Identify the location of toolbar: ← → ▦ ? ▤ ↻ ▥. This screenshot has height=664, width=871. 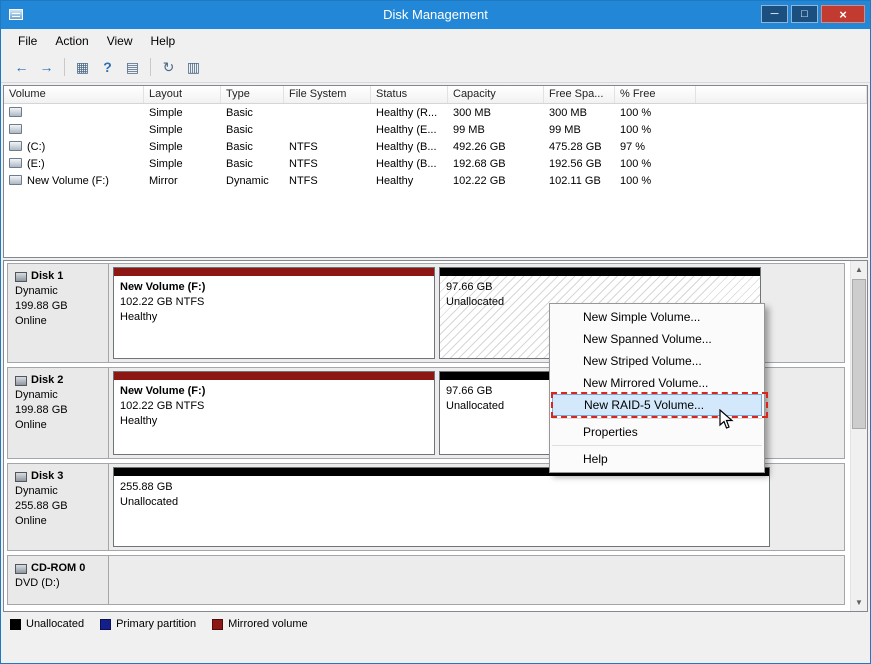
(435, 67).